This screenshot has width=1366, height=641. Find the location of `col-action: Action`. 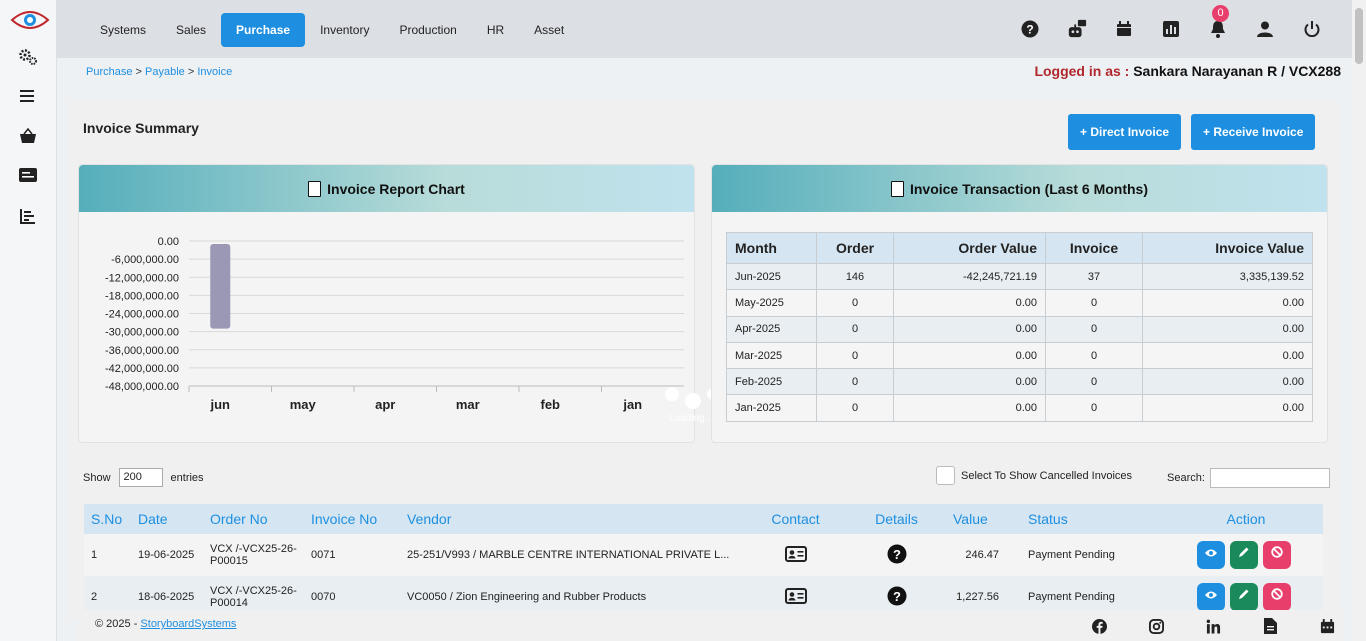

col-action: Action is located at coordinates (1246, 519).